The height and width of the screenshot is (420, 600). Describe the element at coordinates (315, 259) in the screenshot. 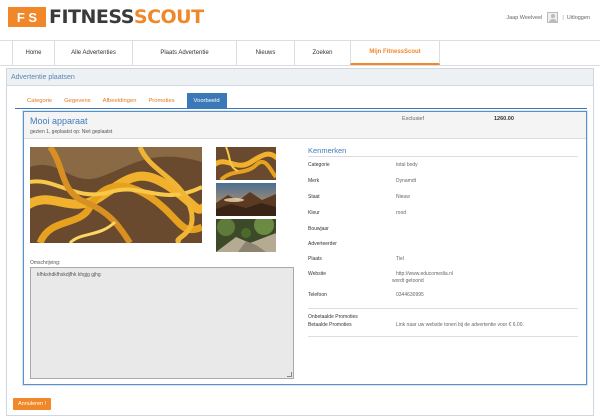

I see `prop-label-plaats: Plaats` at that location.